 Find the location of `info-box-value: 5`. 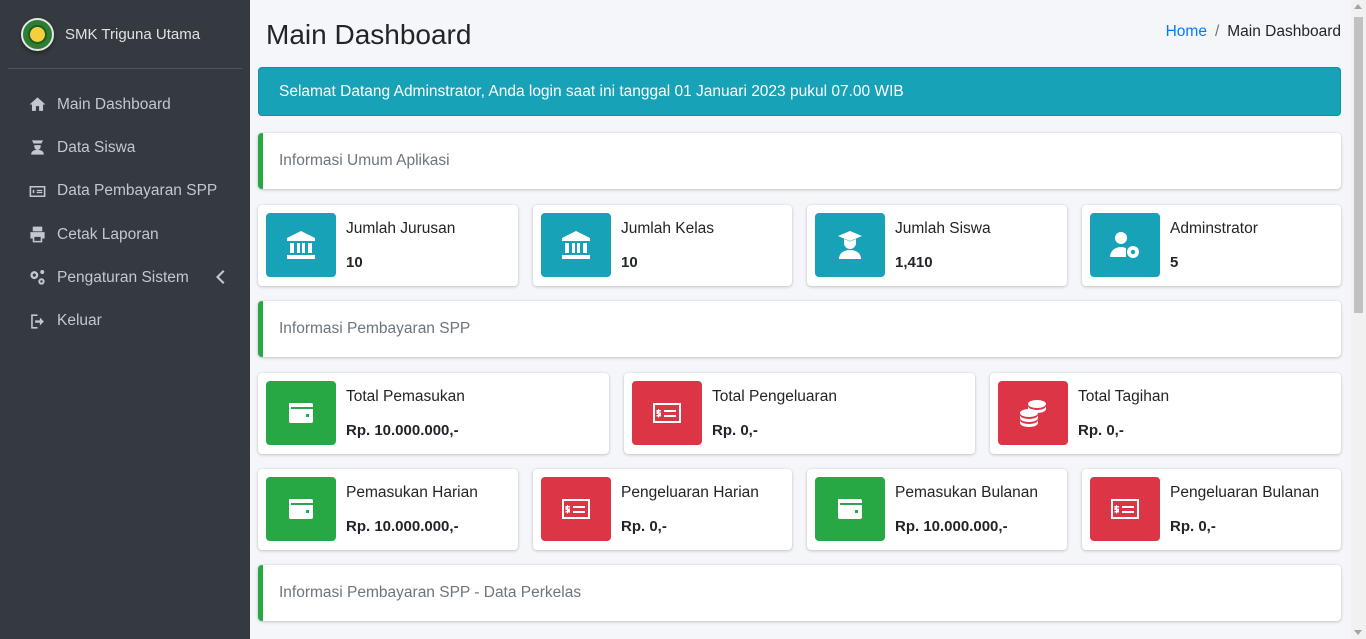

info-box-value: 5 is located at coordinates (1174, 262).